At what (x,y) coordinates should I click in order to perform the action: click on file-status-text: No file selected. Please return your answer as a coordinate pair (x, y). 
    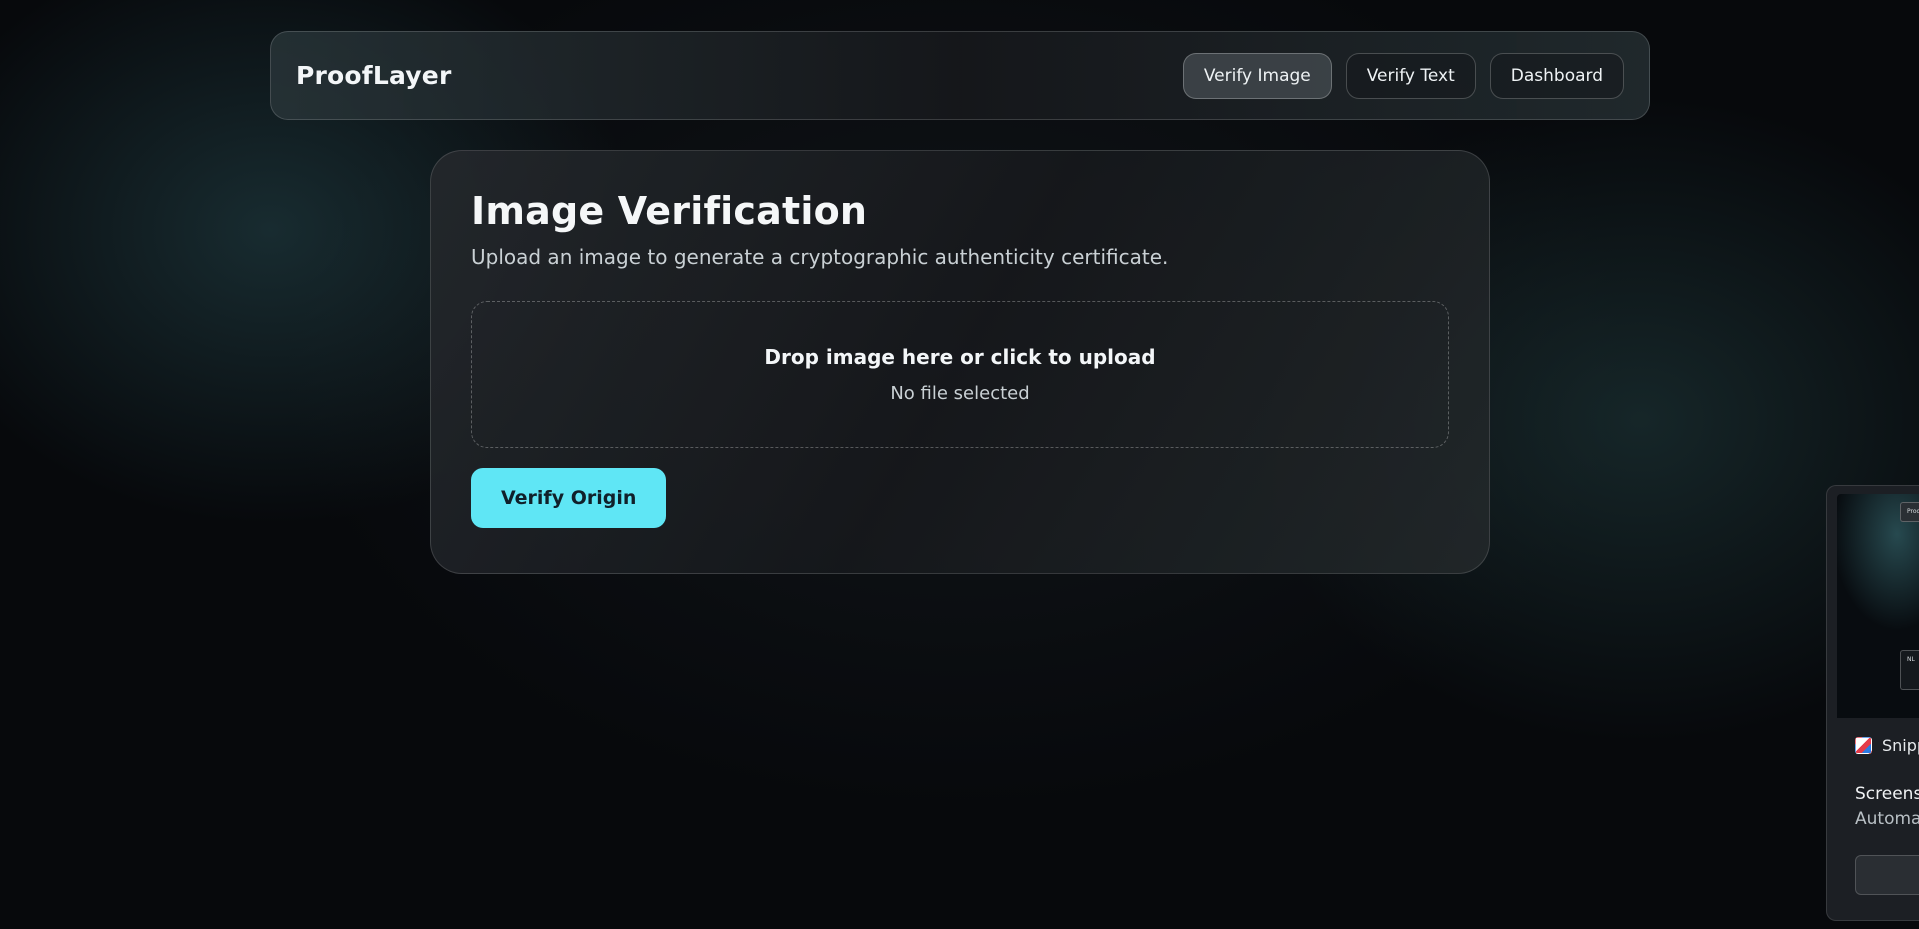
    Looking at the image, I should click on (960, 393).